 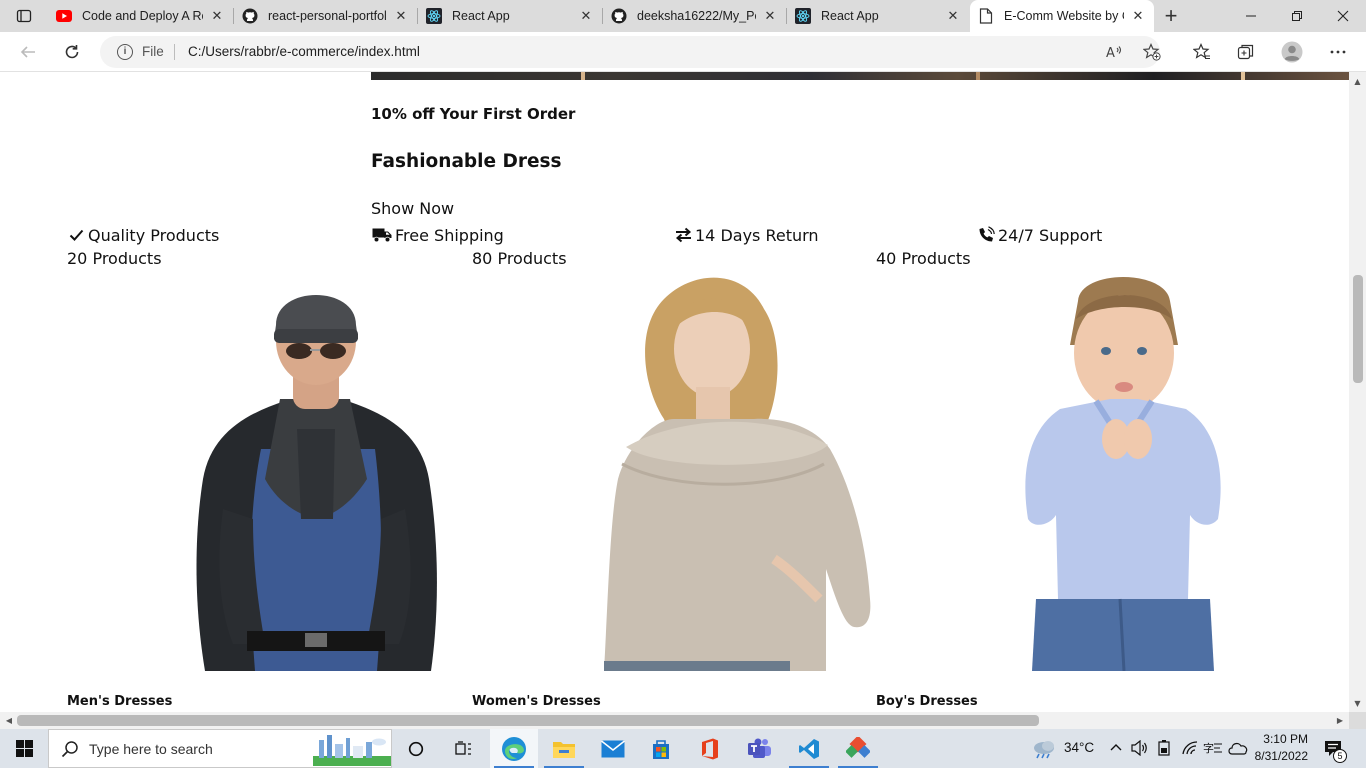 What do you see at coordinates (473, 114) in the screenshot?
I see `hero-offer-text: 10% off Your First Order` at bounding box center [473, 114].